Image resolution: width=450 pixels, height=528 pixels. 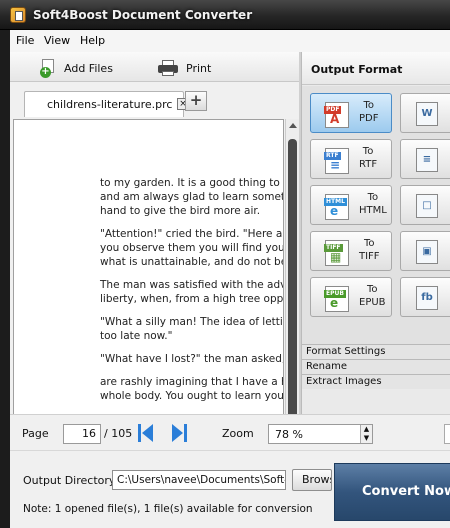 I want to click on document-paragraph: "What have I lost?" the man asked, a, so click(x=192, y=359).